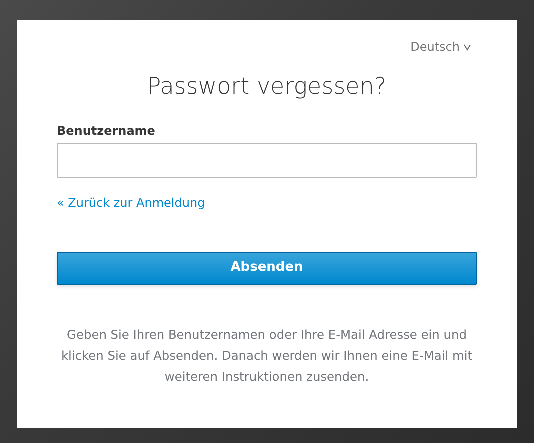 The image size is (534, 443). What do you see at coordinates (440, 47) in the screenshot?
I see `language-dropdown: Deutsch` at bounding box center [440, 47].